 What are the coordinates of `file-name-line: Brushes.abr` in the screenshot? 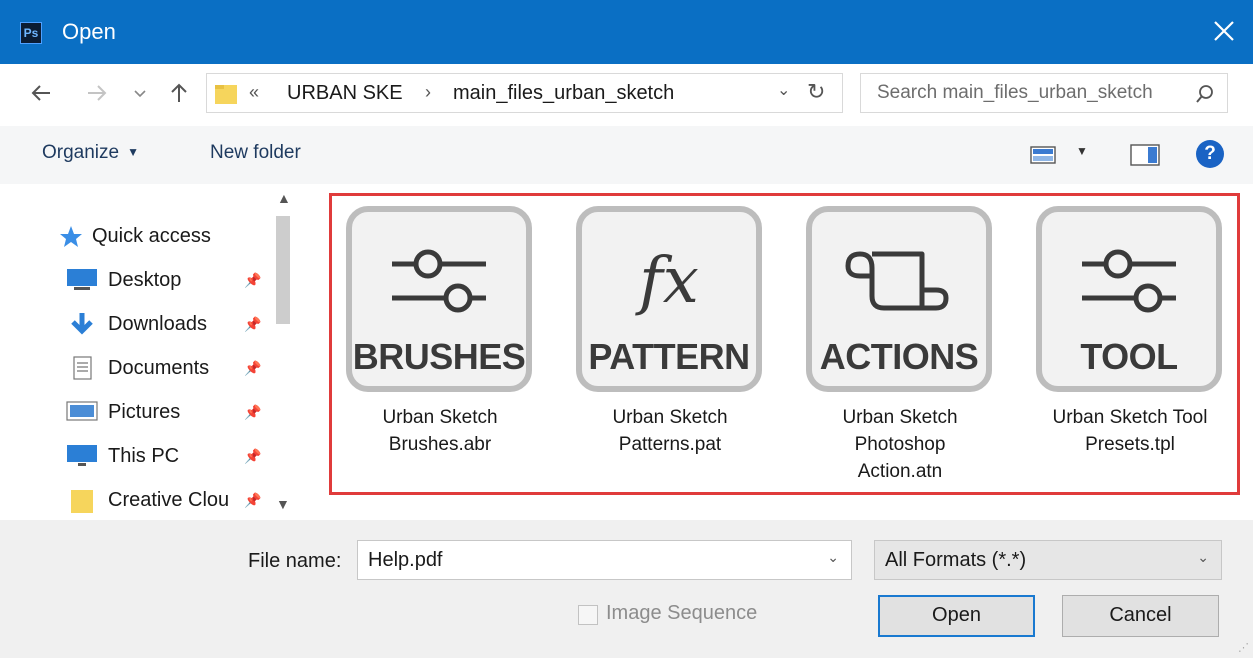 It's located at (440, 444).